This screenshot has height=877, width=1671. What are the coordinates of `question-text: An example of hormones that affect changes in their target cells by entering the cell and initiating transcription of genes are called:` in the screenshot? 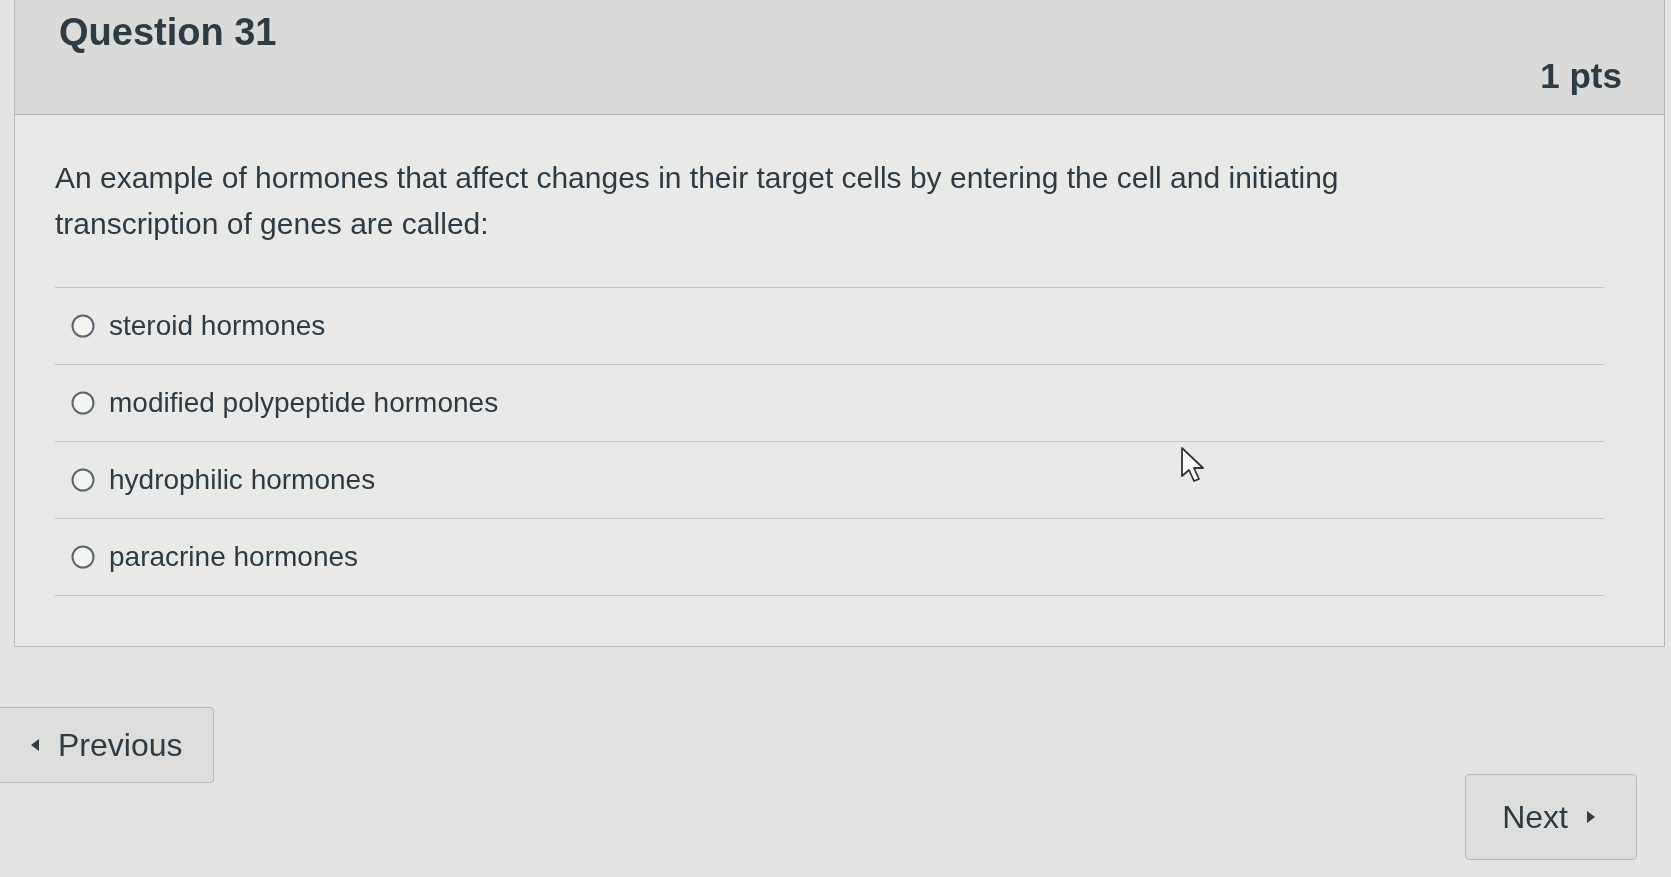 It's located at (697, 201).